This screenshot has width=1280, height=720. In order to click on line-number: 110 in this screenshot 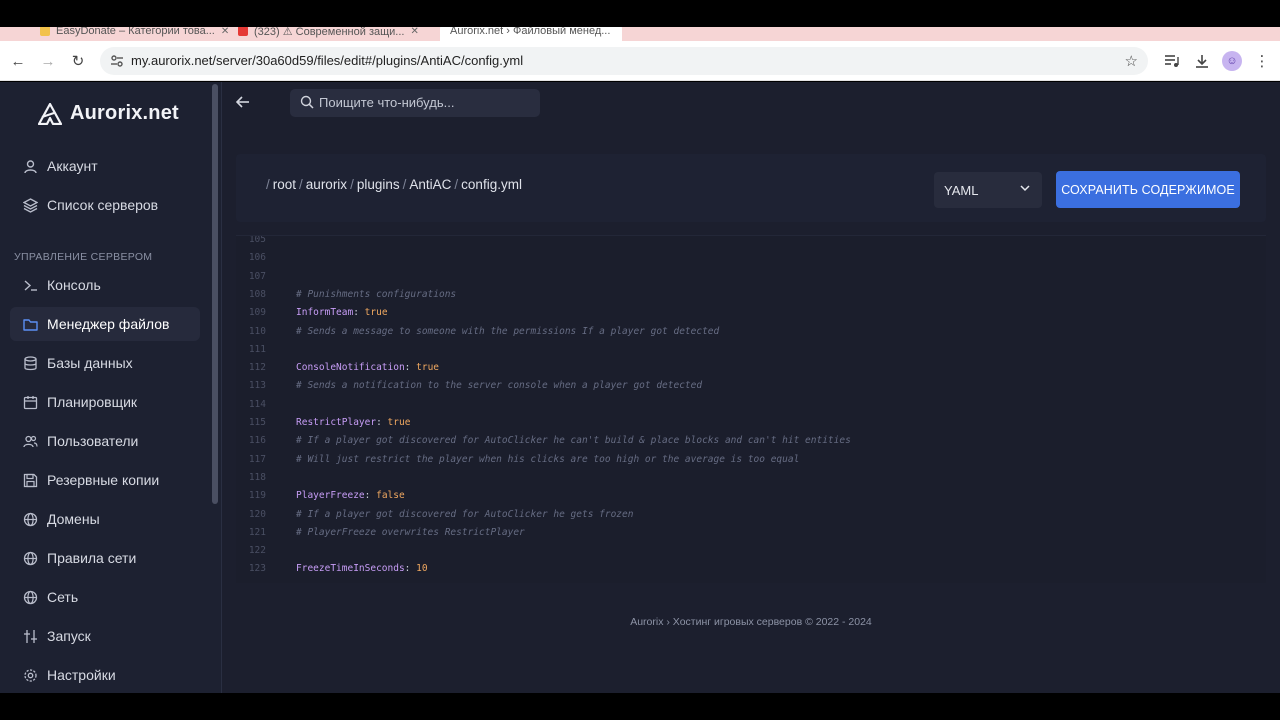, I will do `click(257, 331)`.